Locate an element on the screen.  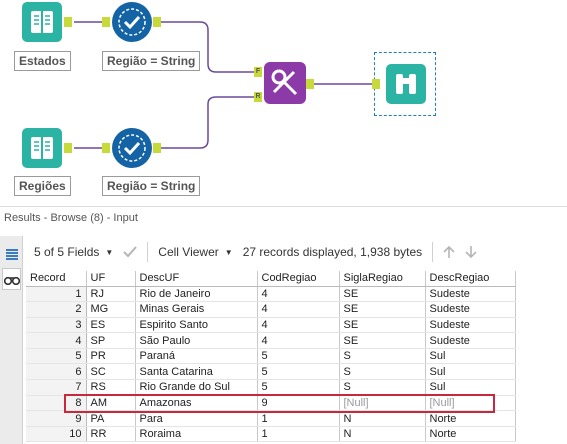
table-row: 5 PR Paraná 5 S Sul is located at coordinates (271, 356).